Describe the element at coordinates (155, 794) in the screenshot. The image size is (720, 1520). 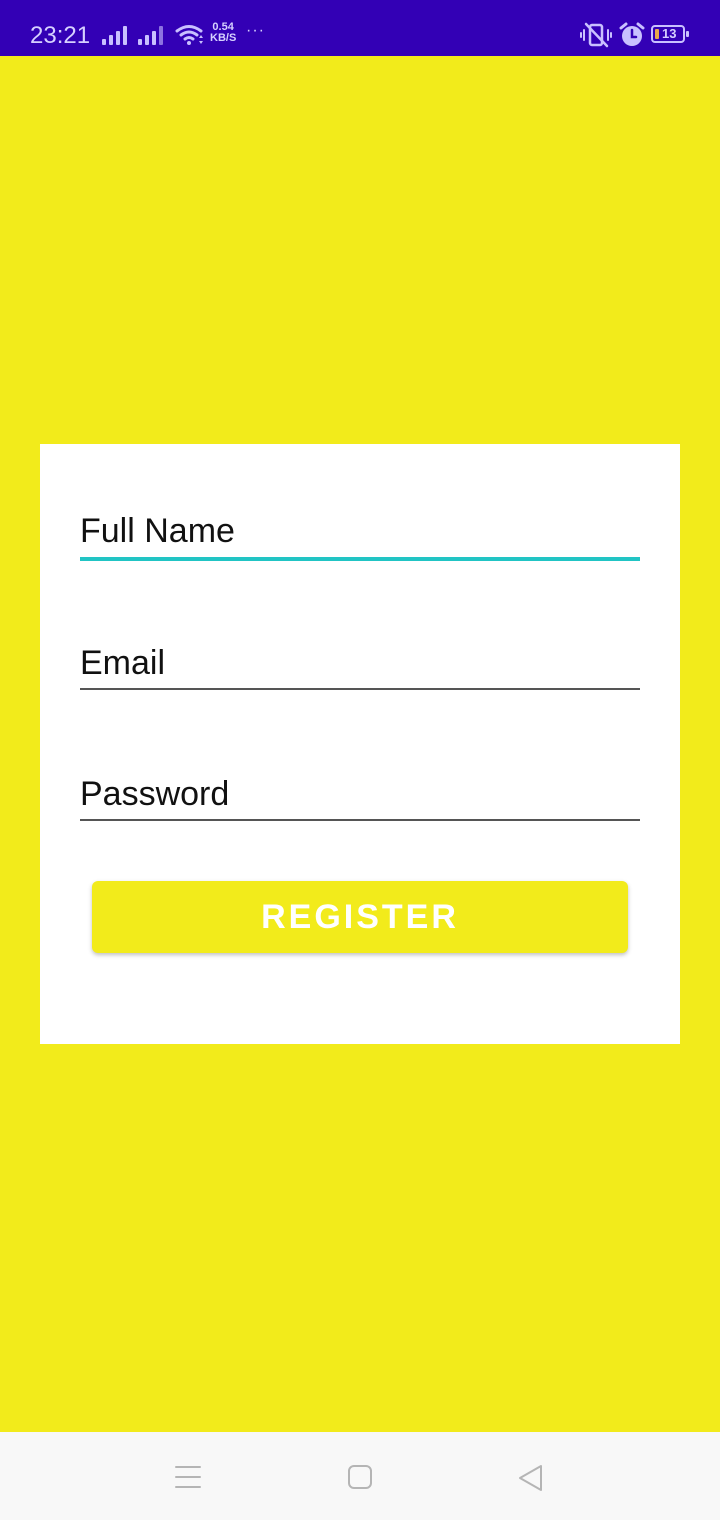
I see `password-label: Password` at that location.